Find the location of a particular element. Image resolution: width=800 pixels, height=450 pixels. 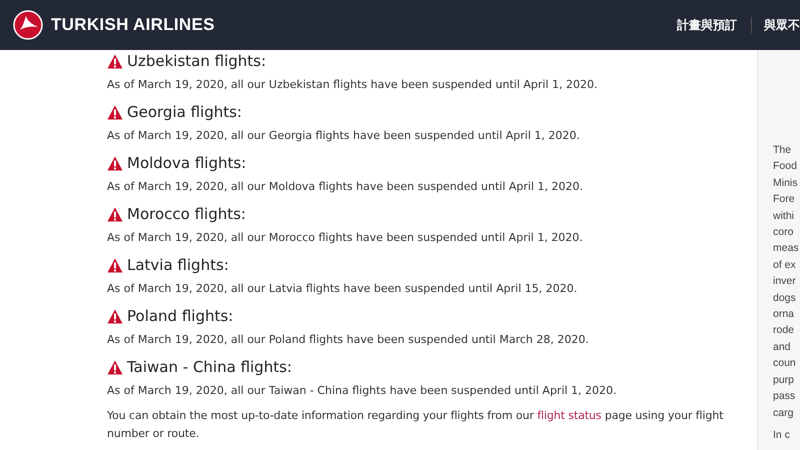

nav-link: 計畫與預訂 is located at coordinates (707, 25).